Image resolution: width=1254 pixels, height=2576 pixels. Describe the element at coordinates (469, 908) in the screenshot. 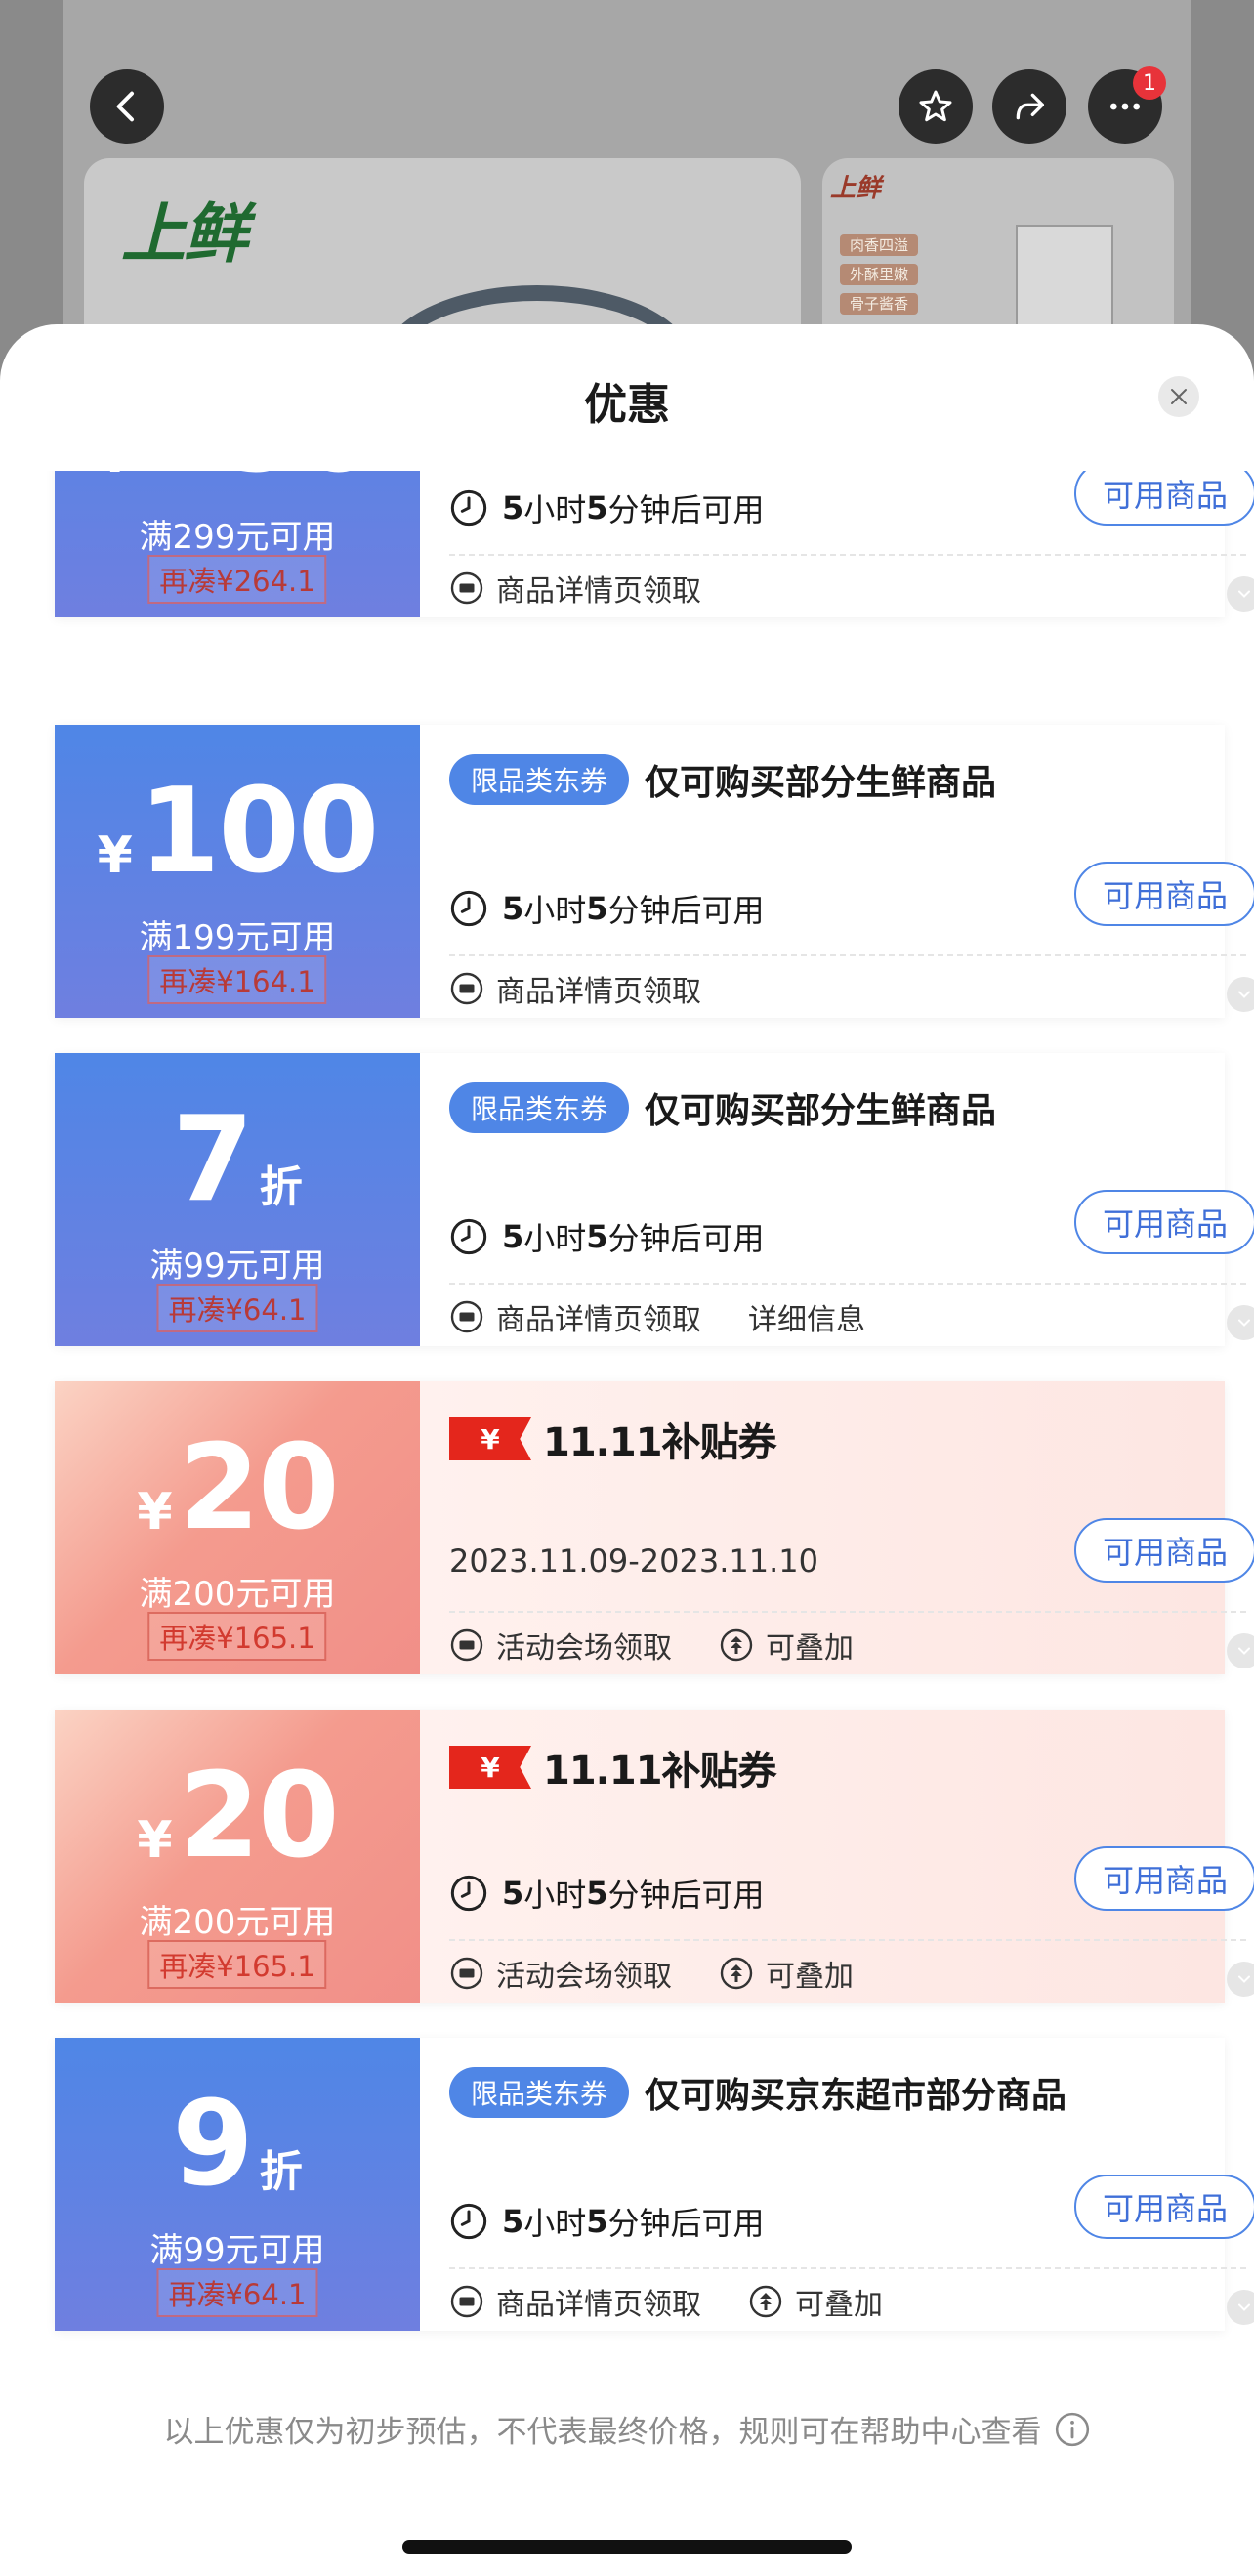

I see `clock-icon` at that location.